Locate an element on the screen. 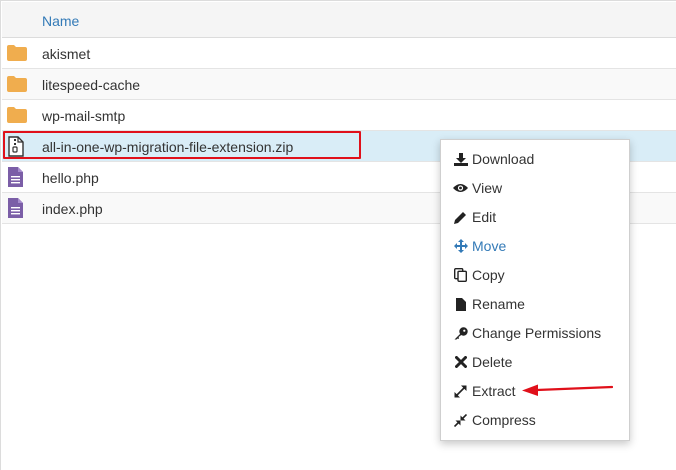 The height and width of the screenshot is (470, 676). file-row-wp-mail-smtp: wp-mail-smtp is located at coordinates (339, 115).